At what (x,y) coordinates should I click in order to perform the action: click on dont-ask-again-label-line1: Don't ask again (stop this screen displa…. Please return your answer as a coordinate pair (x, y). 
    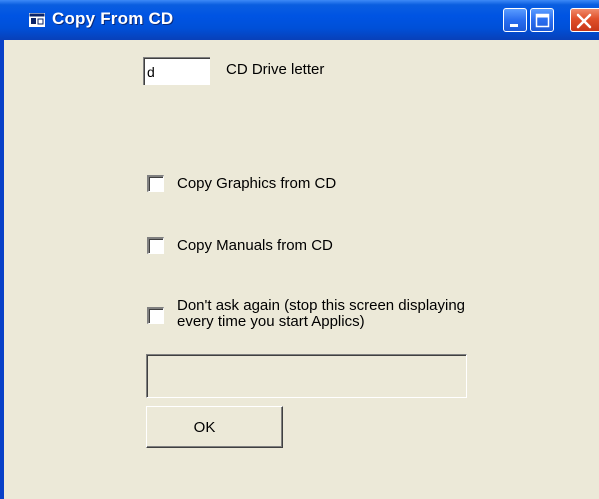
    Looking at the image, I should click on (321, 306).